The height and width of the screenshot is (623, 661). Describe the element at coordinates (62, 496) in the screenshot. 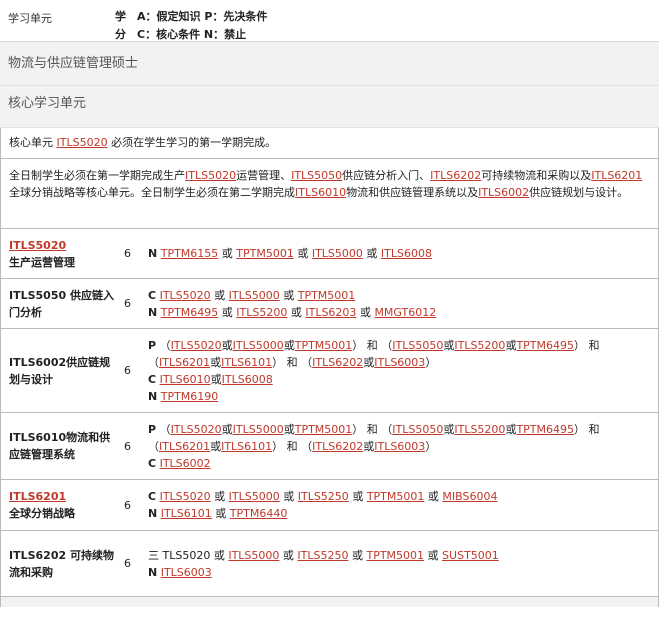

I see `unit-code-link: ITLS6201` at that location.